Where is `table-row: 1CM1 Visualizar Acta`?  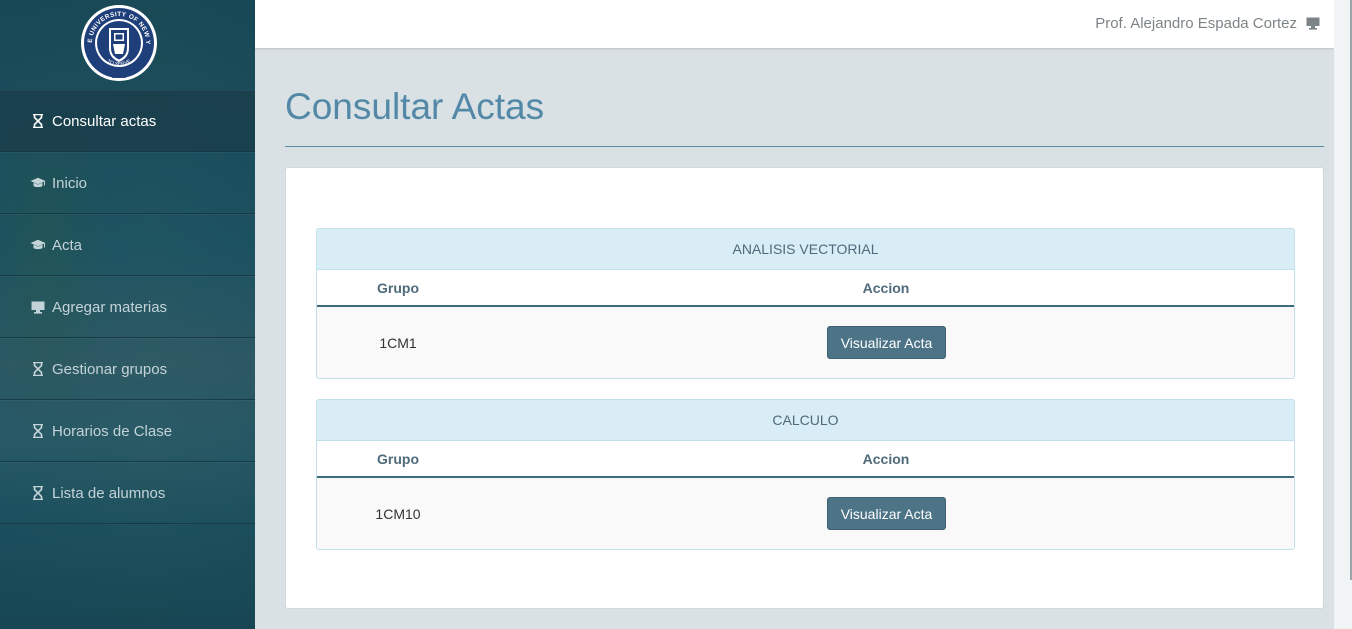
table-row: 1CM1 Visualizar Acta is located at coordinates (805, 342).